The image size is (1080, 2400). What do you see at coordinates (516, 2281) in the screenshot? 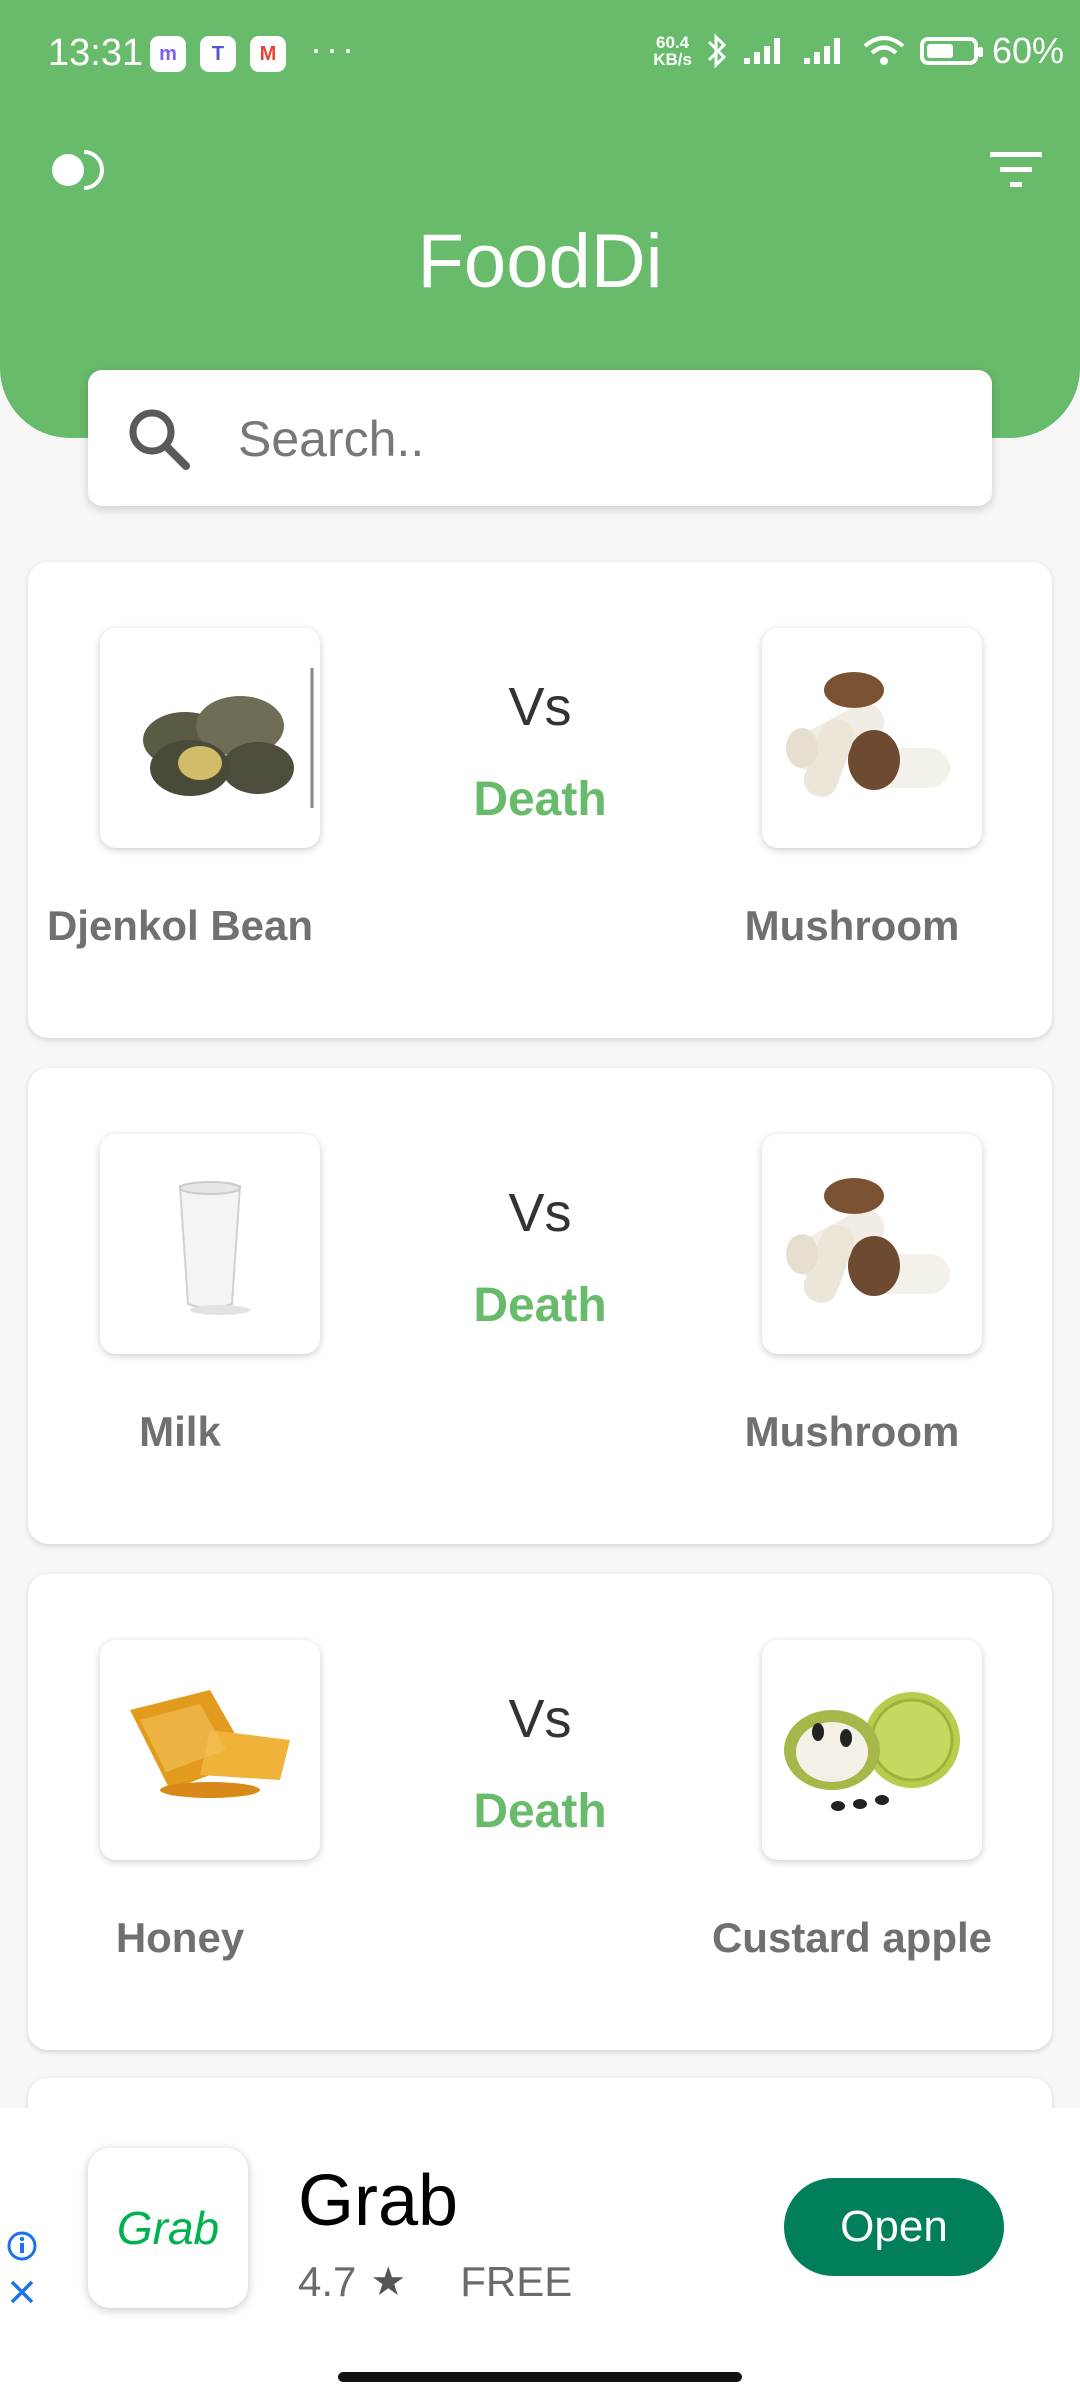
I see `ad-price: FREE` at bounding box center [516, 2281].